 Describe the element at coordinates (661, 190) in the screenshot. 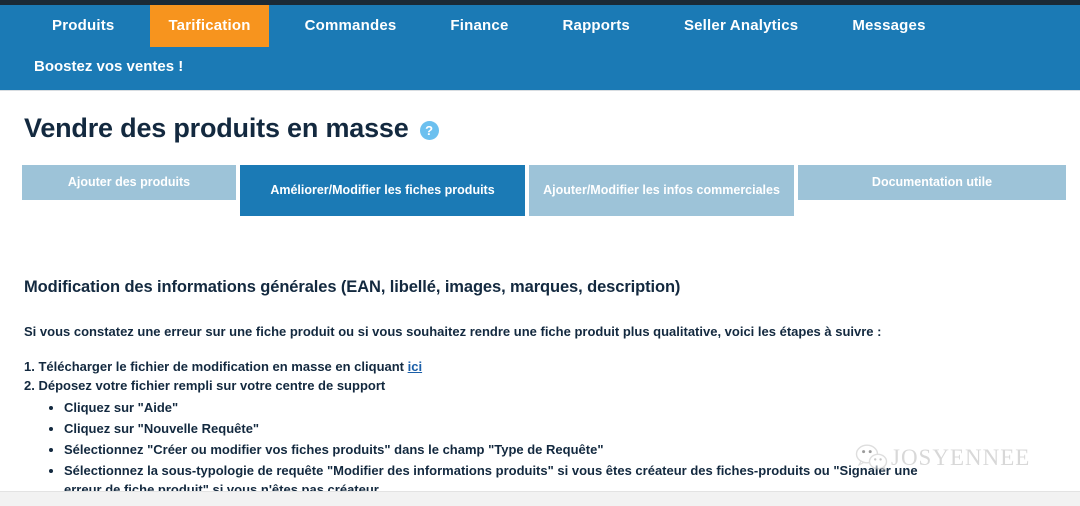

I see `tab-ajouter-modifier-les-infos-commerciales: Ajouter/Modifier les infos commerciales` at that location.